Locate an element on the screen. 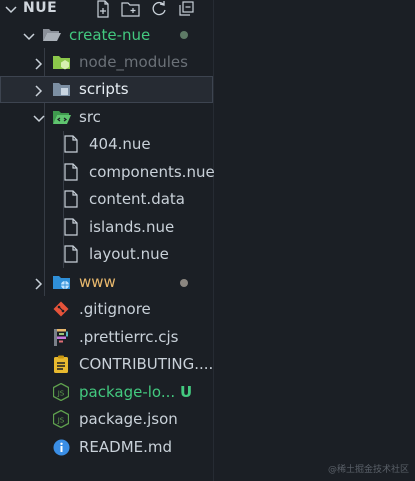  tree-item-label: www is located at coordinates (97, 282).